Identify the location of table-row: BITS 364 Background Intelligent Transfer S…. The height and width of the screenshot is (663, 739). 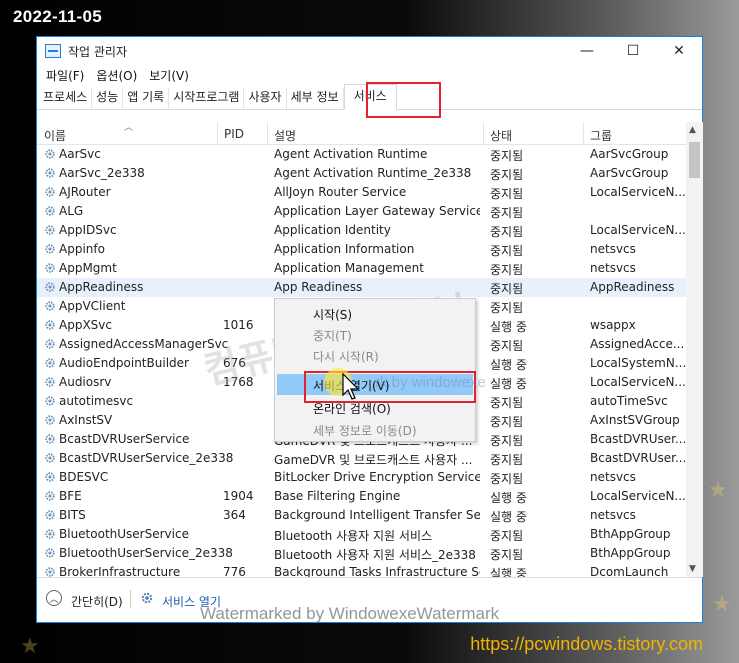
(370, 515).